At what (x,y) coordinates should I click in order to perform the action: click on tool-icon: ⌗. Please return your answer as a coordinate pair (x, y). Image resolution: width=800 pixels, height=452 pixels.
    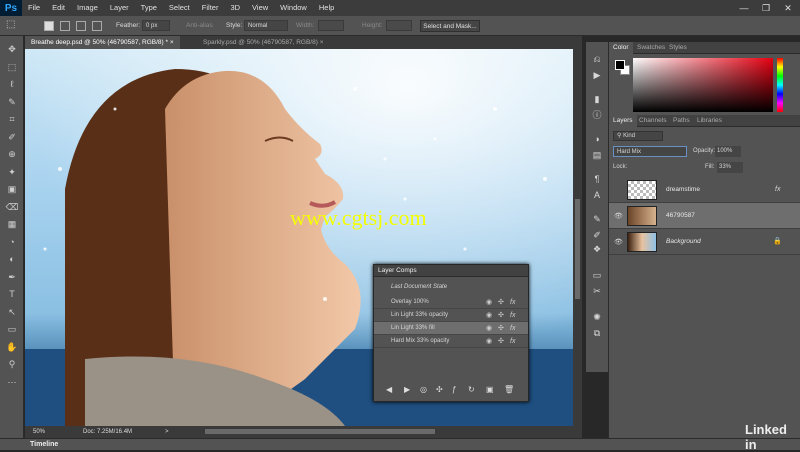
    Looking at the image, I should click on (12, 119).